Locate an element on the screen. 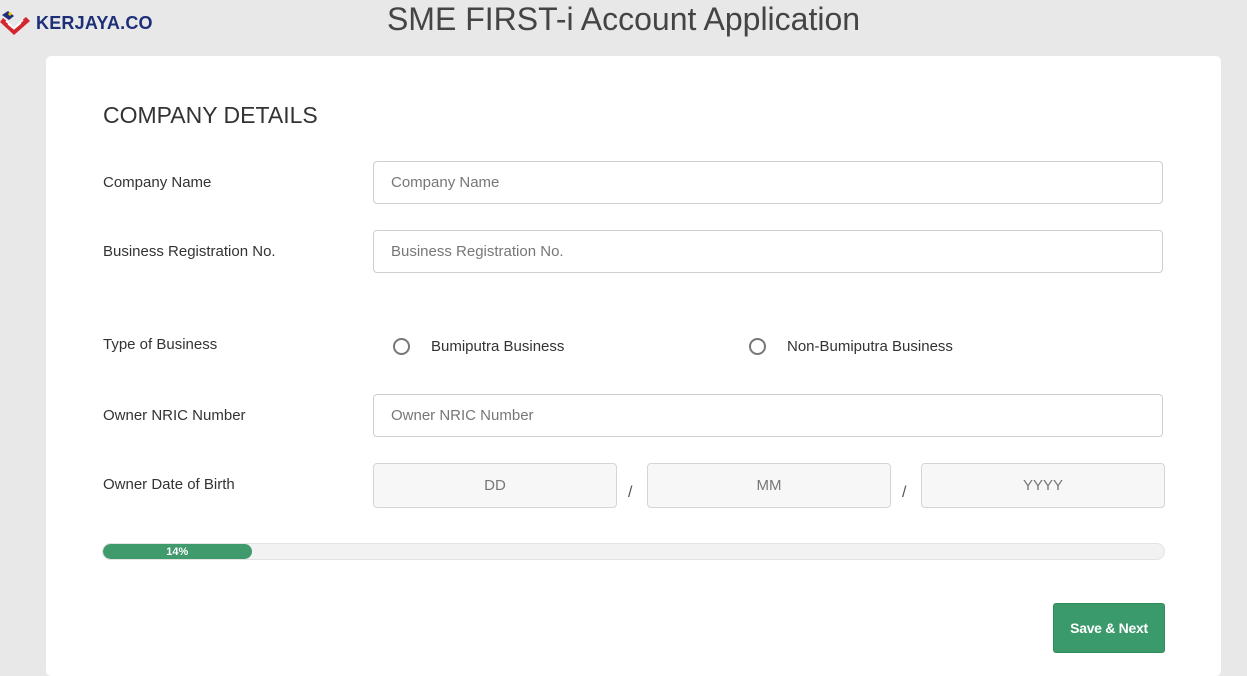 This screenshot has height=676, width=1247. company-name-label: Company Name is located at coordinates (157, 182).